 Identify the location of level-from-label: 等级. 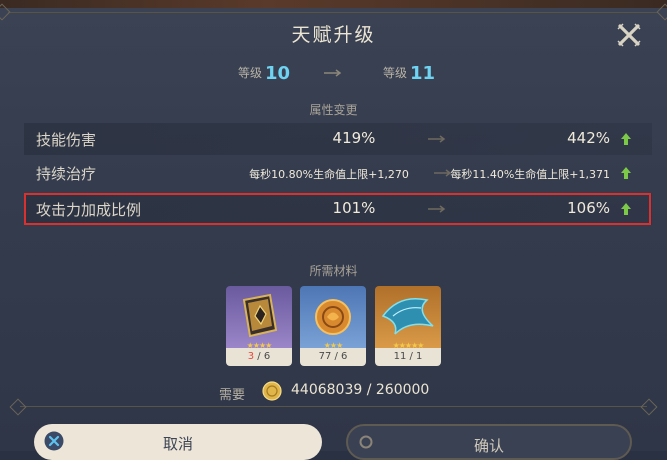
(250, 73).